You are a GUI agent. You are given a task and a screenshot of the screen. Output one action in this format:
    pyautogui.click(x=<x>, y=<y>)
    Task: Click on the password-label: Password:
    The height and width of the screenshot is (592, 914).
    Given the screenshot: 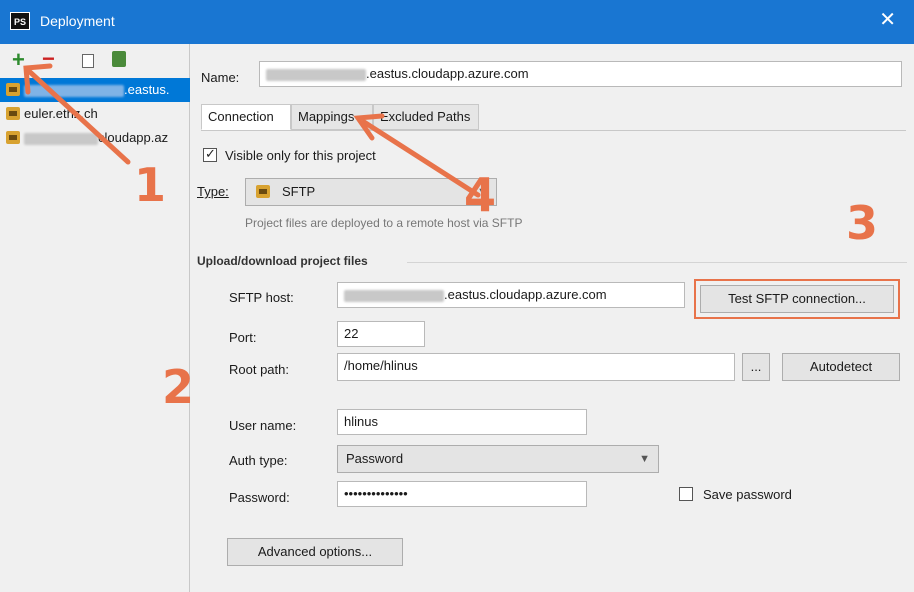 What is the action you would take?
    pyautogui.click(x=259, y=497)
    